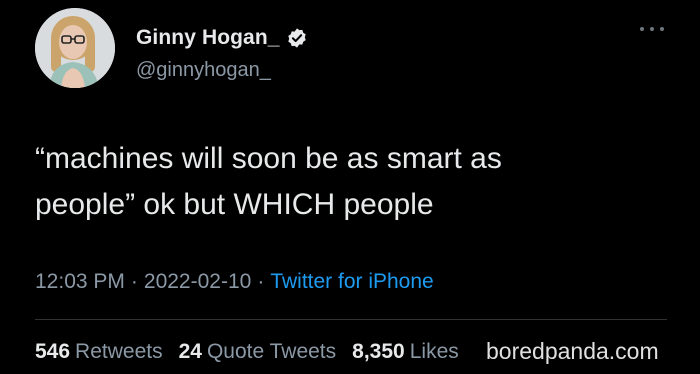 This screenshot has width=700, height=374. What do you see at coordinates (351, 319) in the screenshot?
I see `stats-divider` at bounding box center [351, 319].